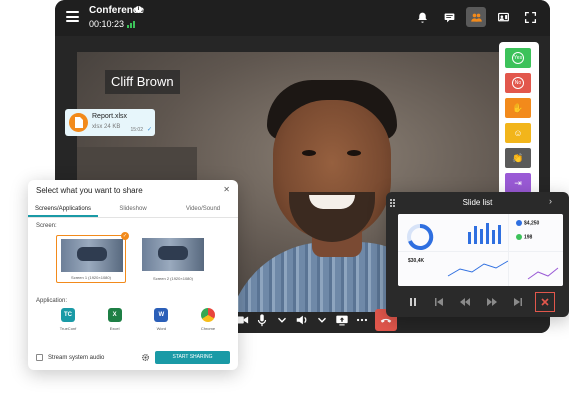 The image size is (569, 407). Describe the element at coordinates (46, 226) in the screenshot. I see `screen-label: Screen:` at that location.